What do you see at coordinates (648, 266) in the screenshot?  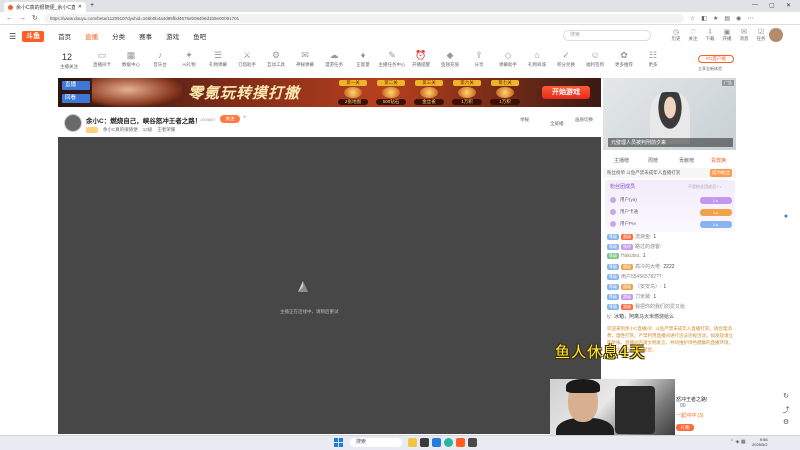 I see `chat-username: 高冷的大佬:` at bounding box center [648, 266].